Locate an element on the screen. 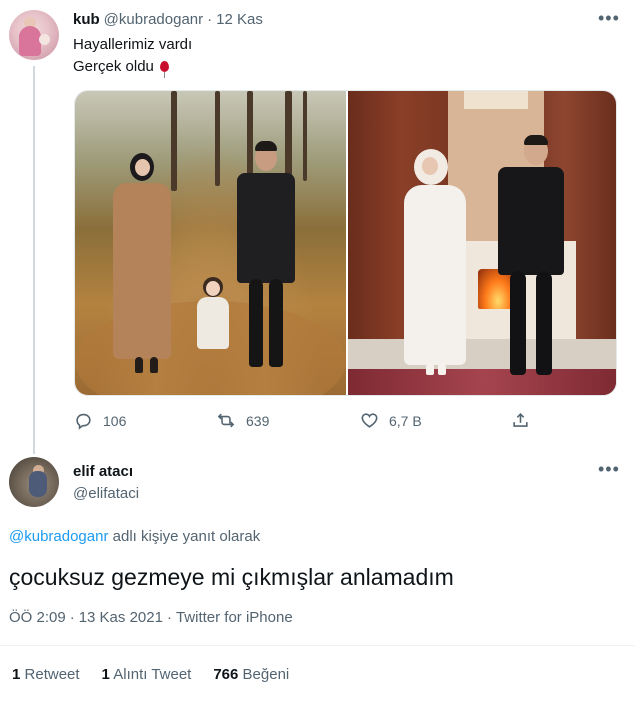  quotes-stat: 1 Alıntı Tweet is located at coordinates (147, 674).